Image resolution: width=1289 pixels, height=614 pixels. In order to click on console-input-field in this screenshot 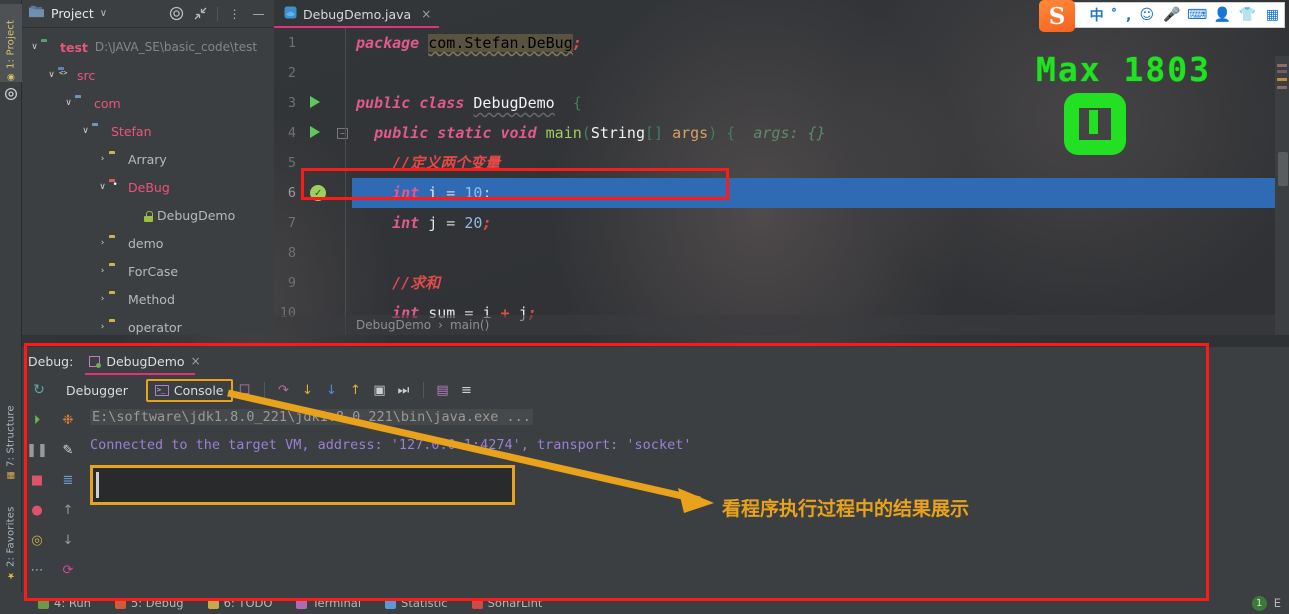, I will do `click(302, 485)`.